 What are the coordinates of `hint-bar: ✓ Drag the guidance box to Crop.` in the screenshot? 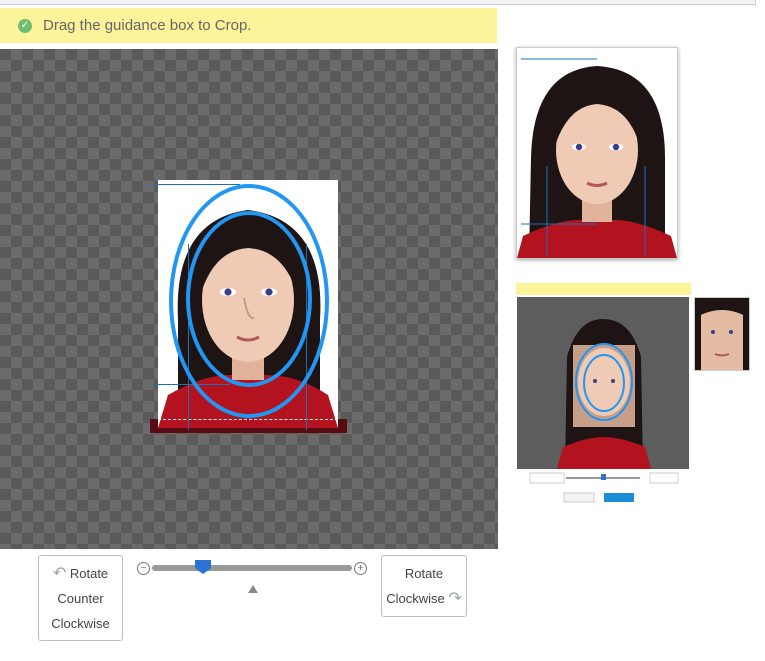 It's located at (248, 25).